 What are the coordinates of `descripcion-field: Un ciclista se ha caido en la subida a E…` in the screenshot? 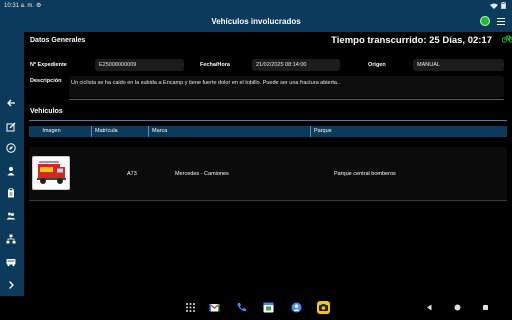 It's located at (286, 87).